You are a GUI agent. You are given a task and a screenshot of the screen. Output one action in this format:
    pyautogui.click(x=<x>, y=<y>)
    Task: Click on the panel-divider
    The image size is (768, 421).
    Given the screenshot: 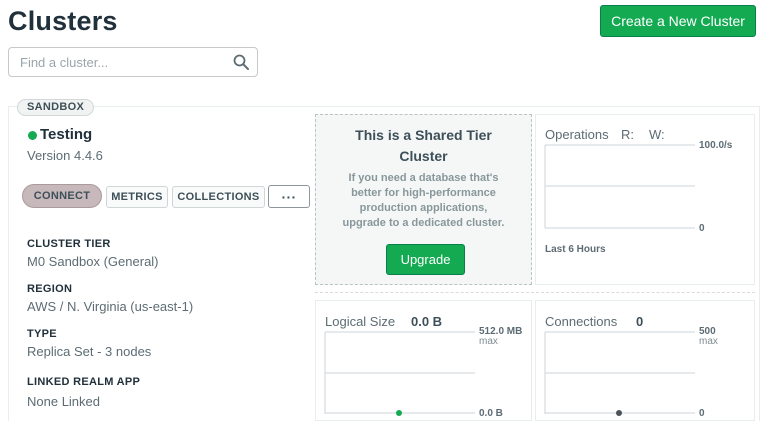 What is the action you would take?
    pyautogui.click(x=535, y=293)
    